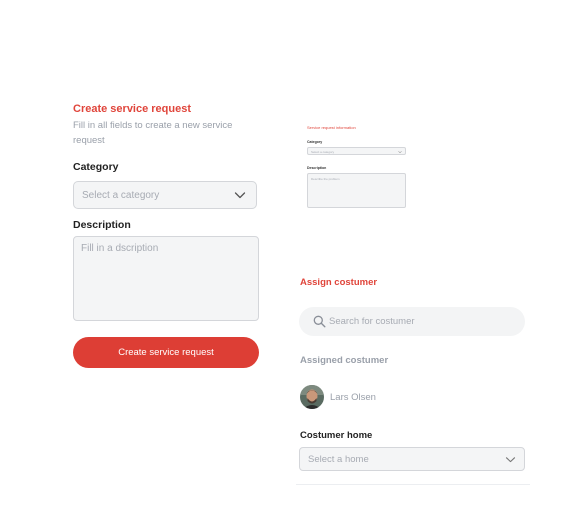 The height and width of the screenshot is (512, 583). What do you see at coordinates (315, 142) in the screenshot?
I see `preview-category-label: Category` at bounding box center [315, 142].